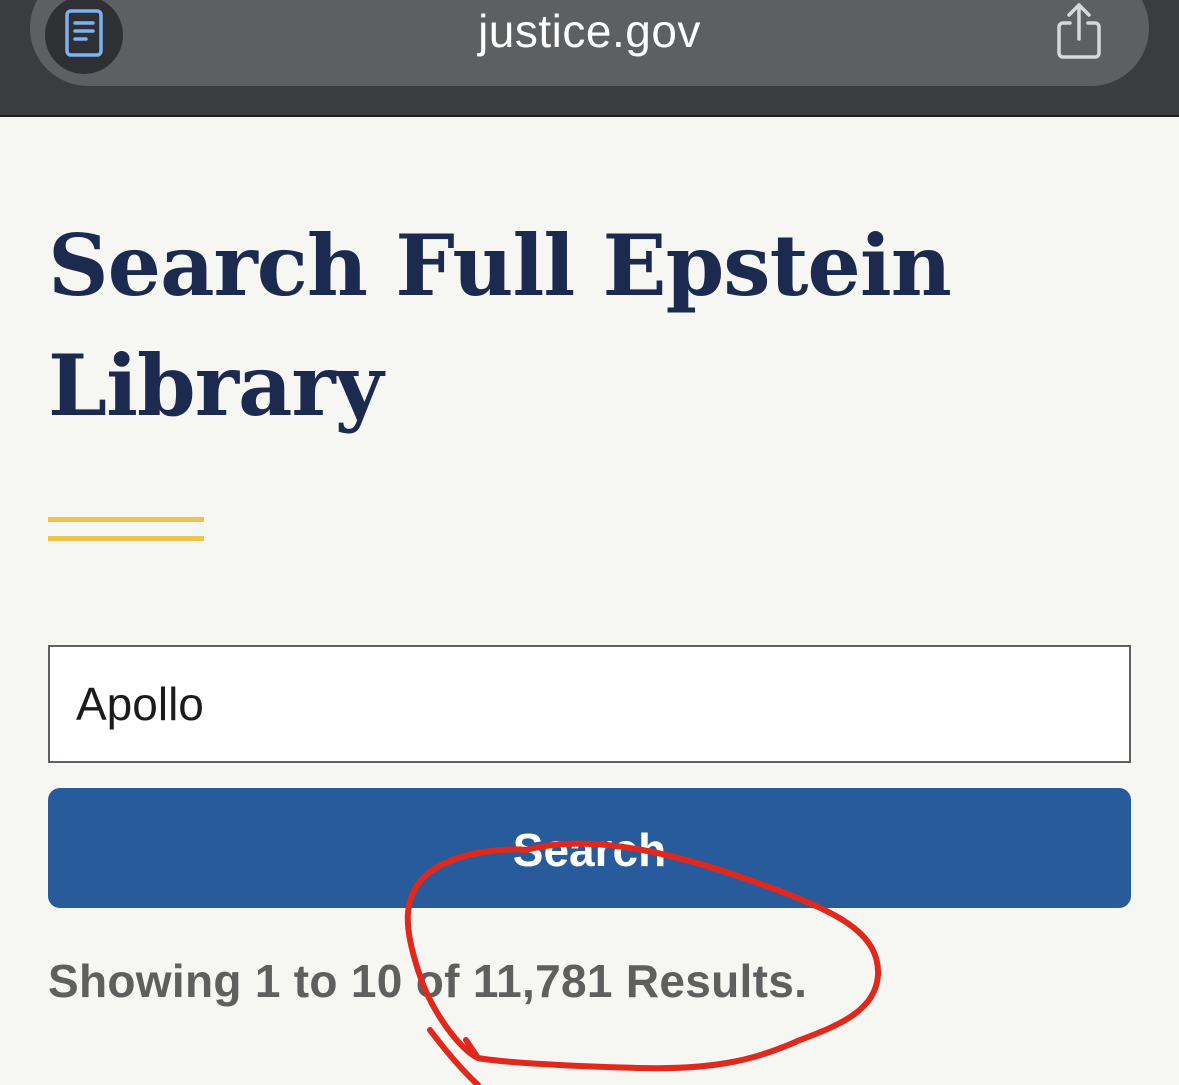 This screenshot has width=1179, height=1085. What do you see at coordinates (126, 529) in the screenshot?
I see `title-accent-rule` at bounding box center [126, 529].